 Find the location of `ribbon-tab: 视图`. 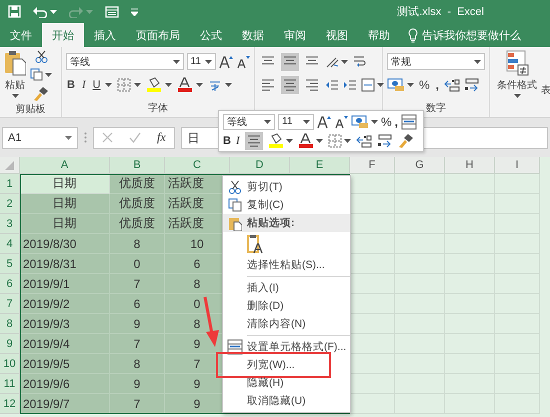

ribbon-tab: 视图 is located at coordinates (337, 35).